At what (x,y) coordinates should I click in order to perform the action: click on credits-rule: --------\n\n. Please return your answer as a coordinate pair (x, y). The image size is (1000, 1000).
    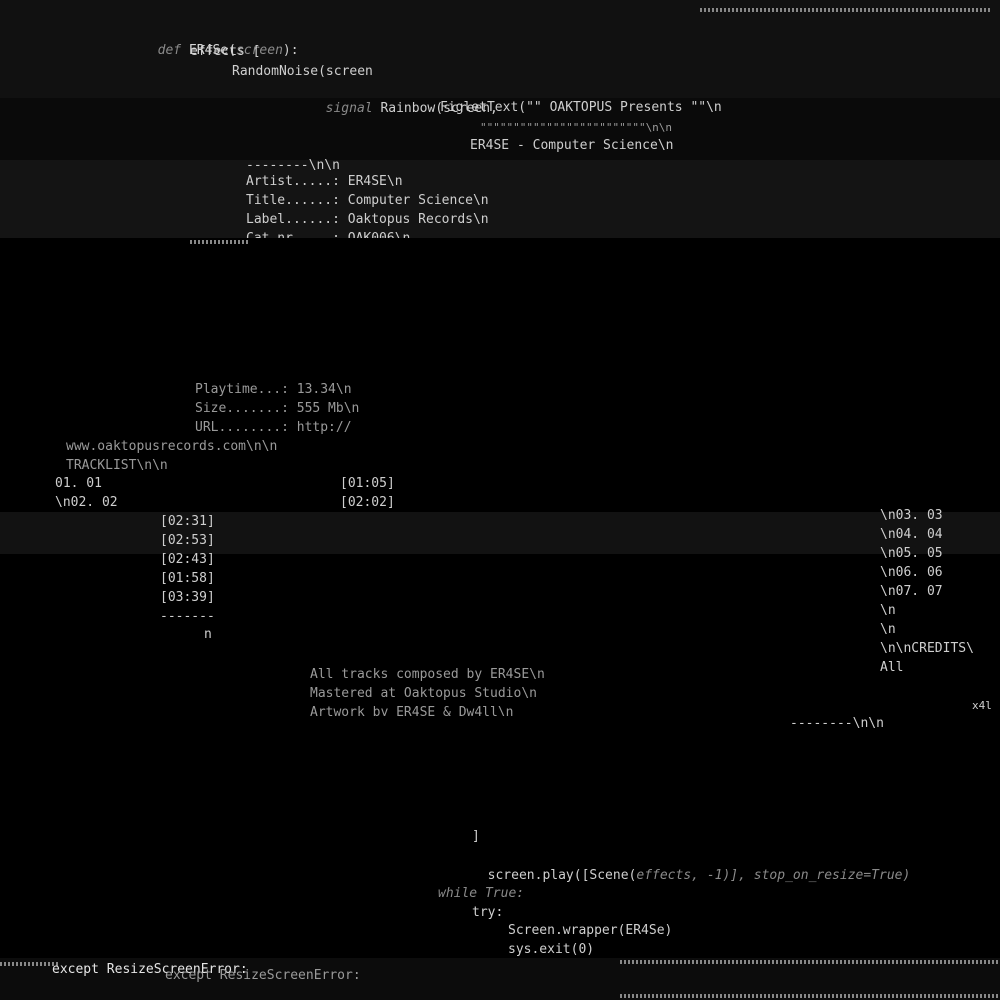
    Looking at the image, I should click on (837, 723).